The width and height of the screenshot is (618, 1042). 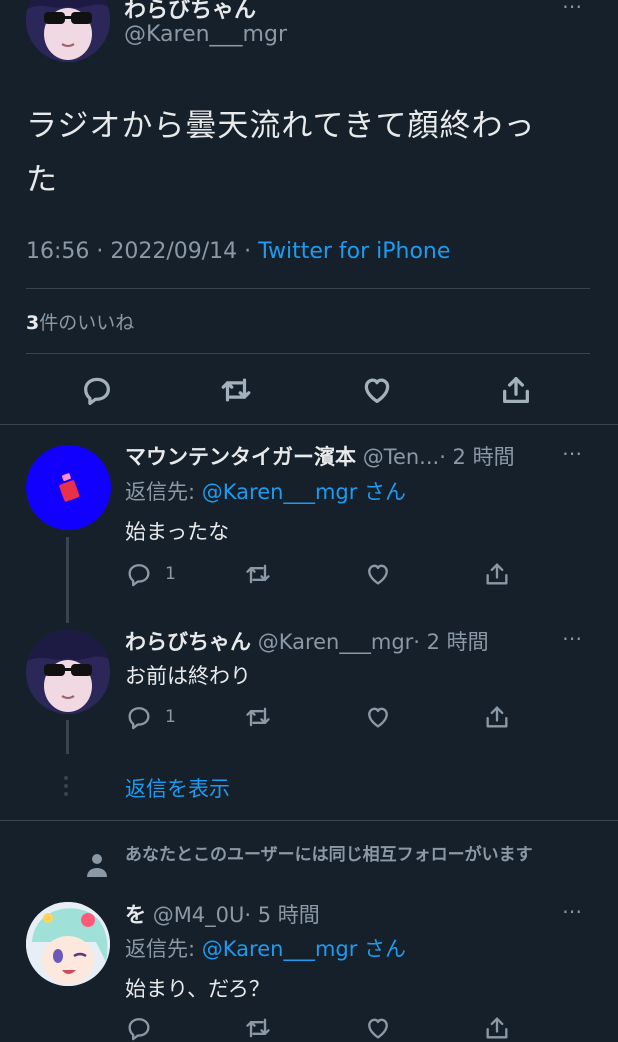 I want to click on show-replies-link: 返信を表示, so click(x=177, y=788).